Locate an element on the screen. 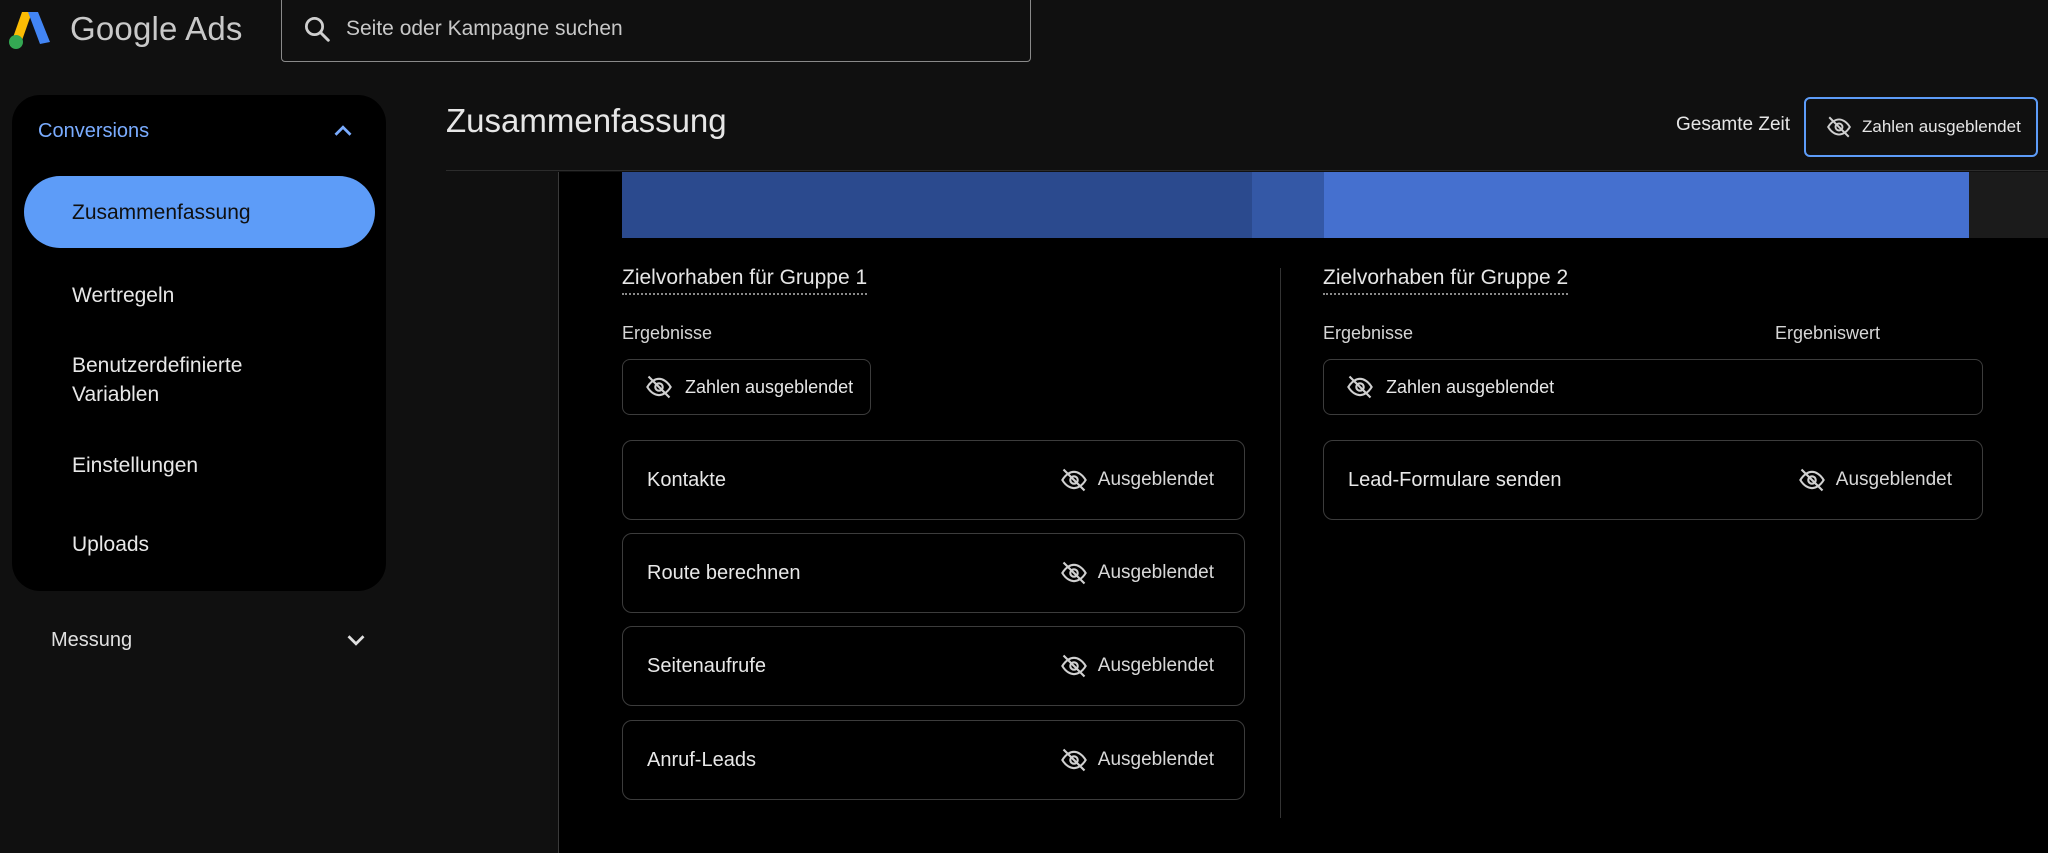 This screenshot has width=2048, height=853. group2-hidden-numbers-pill: Zahlen ausgeblendet is located at coordinates (1653, 387).